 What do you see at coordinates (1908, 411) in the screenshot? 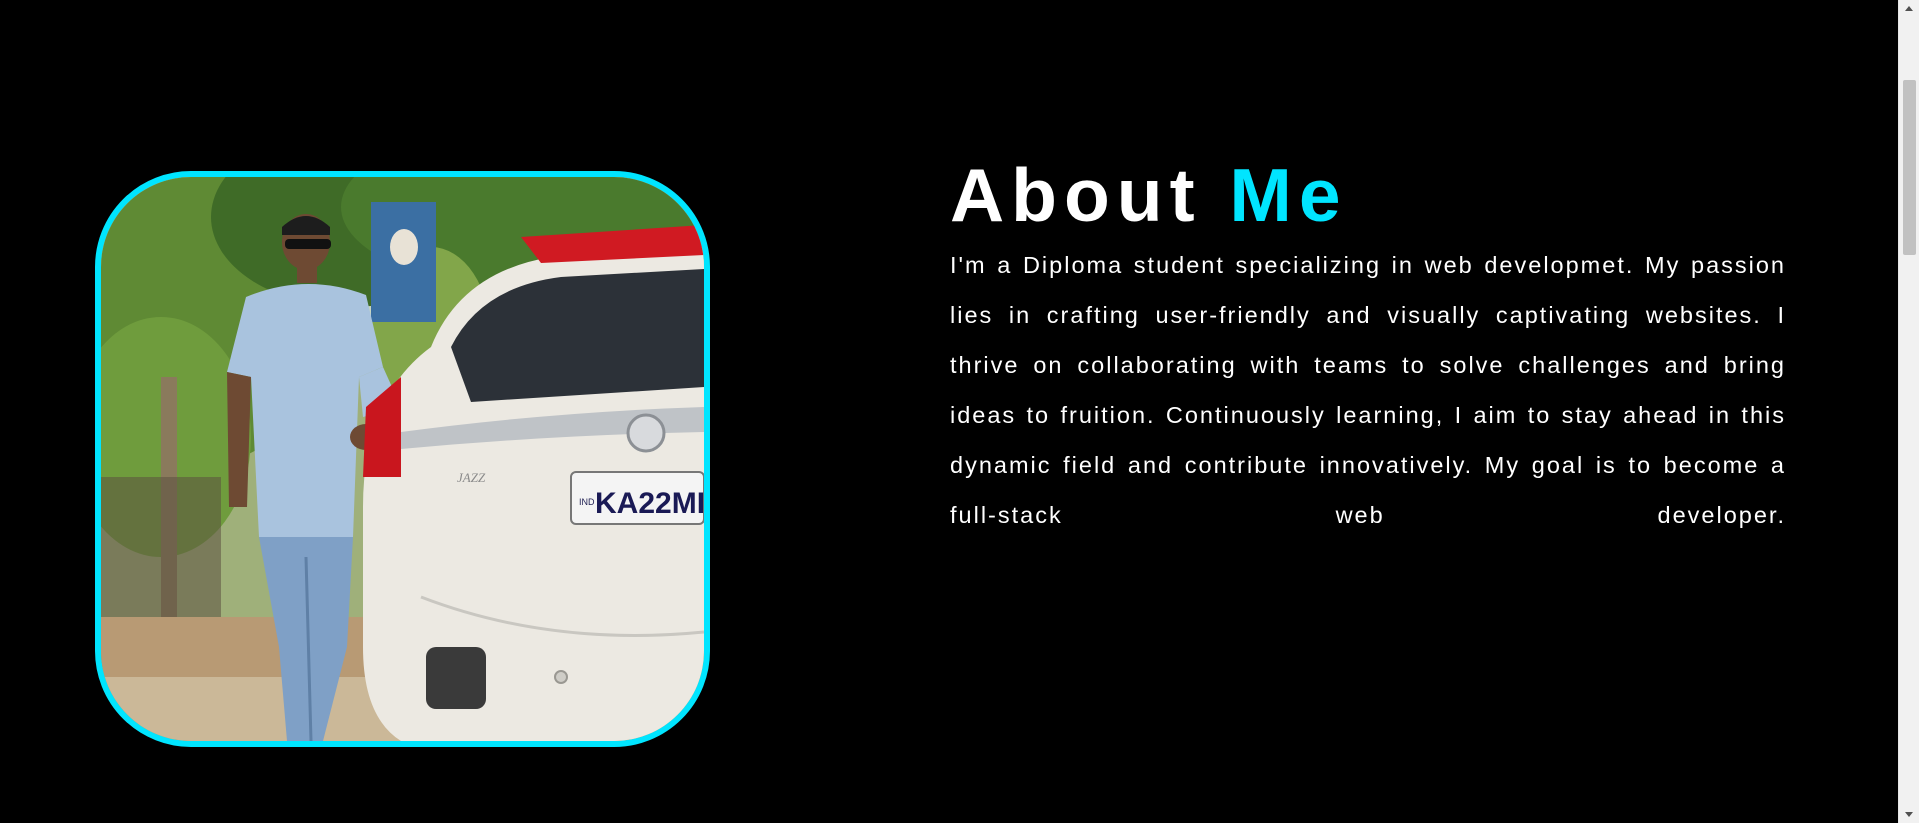
I see `vertical-scrollbar` at bounding box center [1908, 411].